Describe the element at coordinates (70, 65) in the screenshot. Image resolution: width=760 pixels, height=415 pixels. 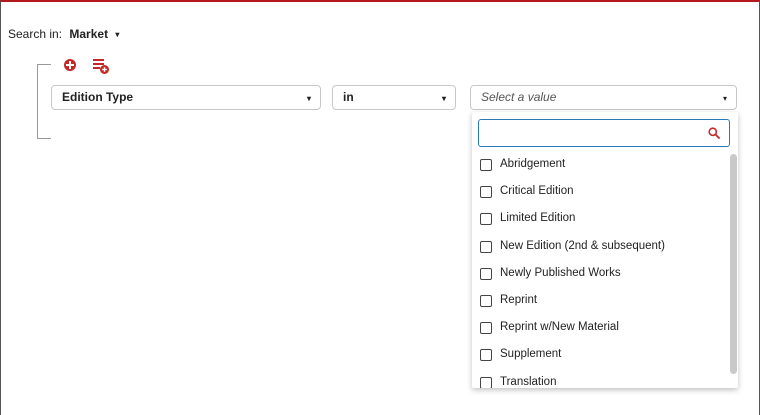
I see `add-condition-icon` at that location.